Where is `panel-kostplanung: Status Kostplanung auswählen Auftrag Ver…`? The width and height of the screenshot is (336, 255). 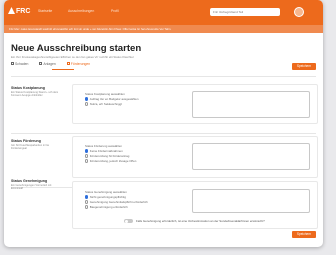
panel-kostplanung: Status Kostplanung auswählen Auftrag Ver… is located at coordinates (195, 104).